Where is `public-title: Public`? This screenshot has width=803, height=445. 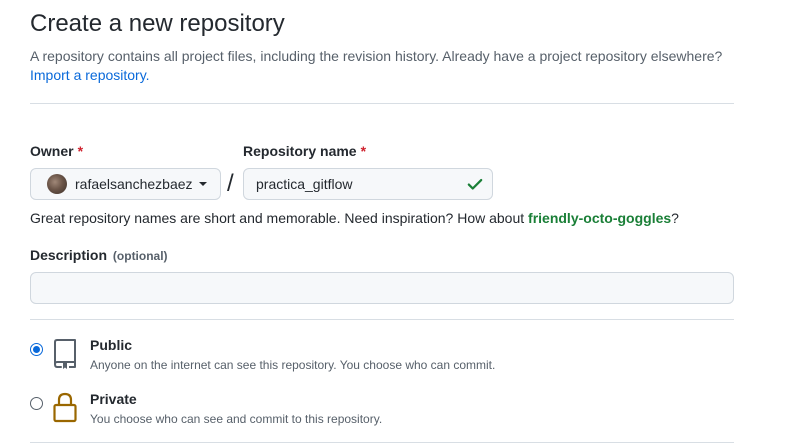
public-title: Public is located at coordinates (111, 345).